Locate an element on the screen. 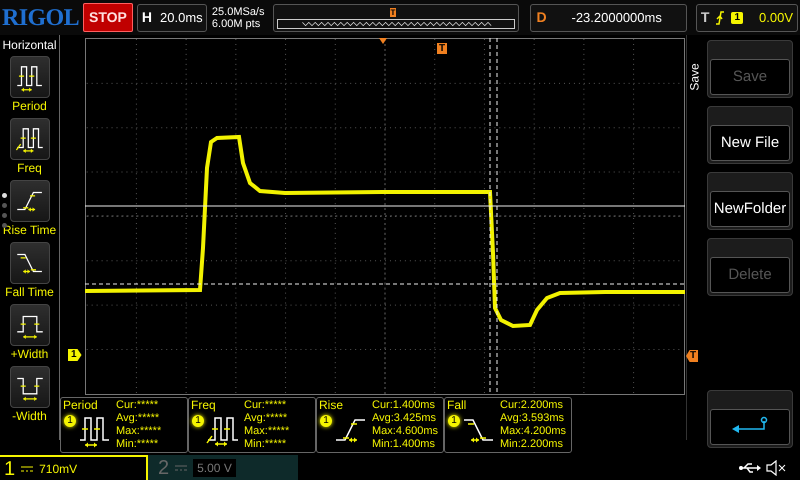 This screenshot has width=800, height=480. sample-rate: 25.0MSa/s is located at coordinates (238, 12).